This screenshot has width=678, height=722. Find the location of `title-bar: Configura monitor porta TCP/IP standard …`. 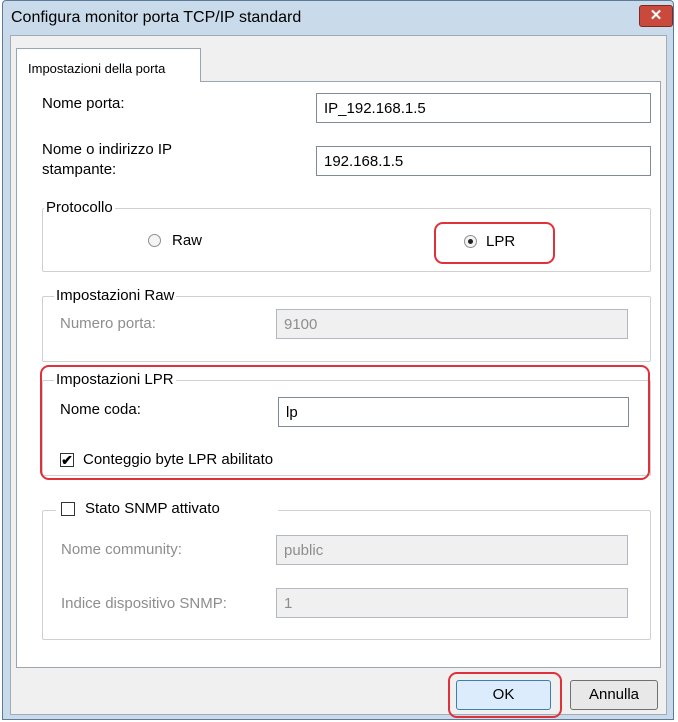

title-bar: Configura monitor porta TCP/IP standard … is located at coordinates (338, 18).